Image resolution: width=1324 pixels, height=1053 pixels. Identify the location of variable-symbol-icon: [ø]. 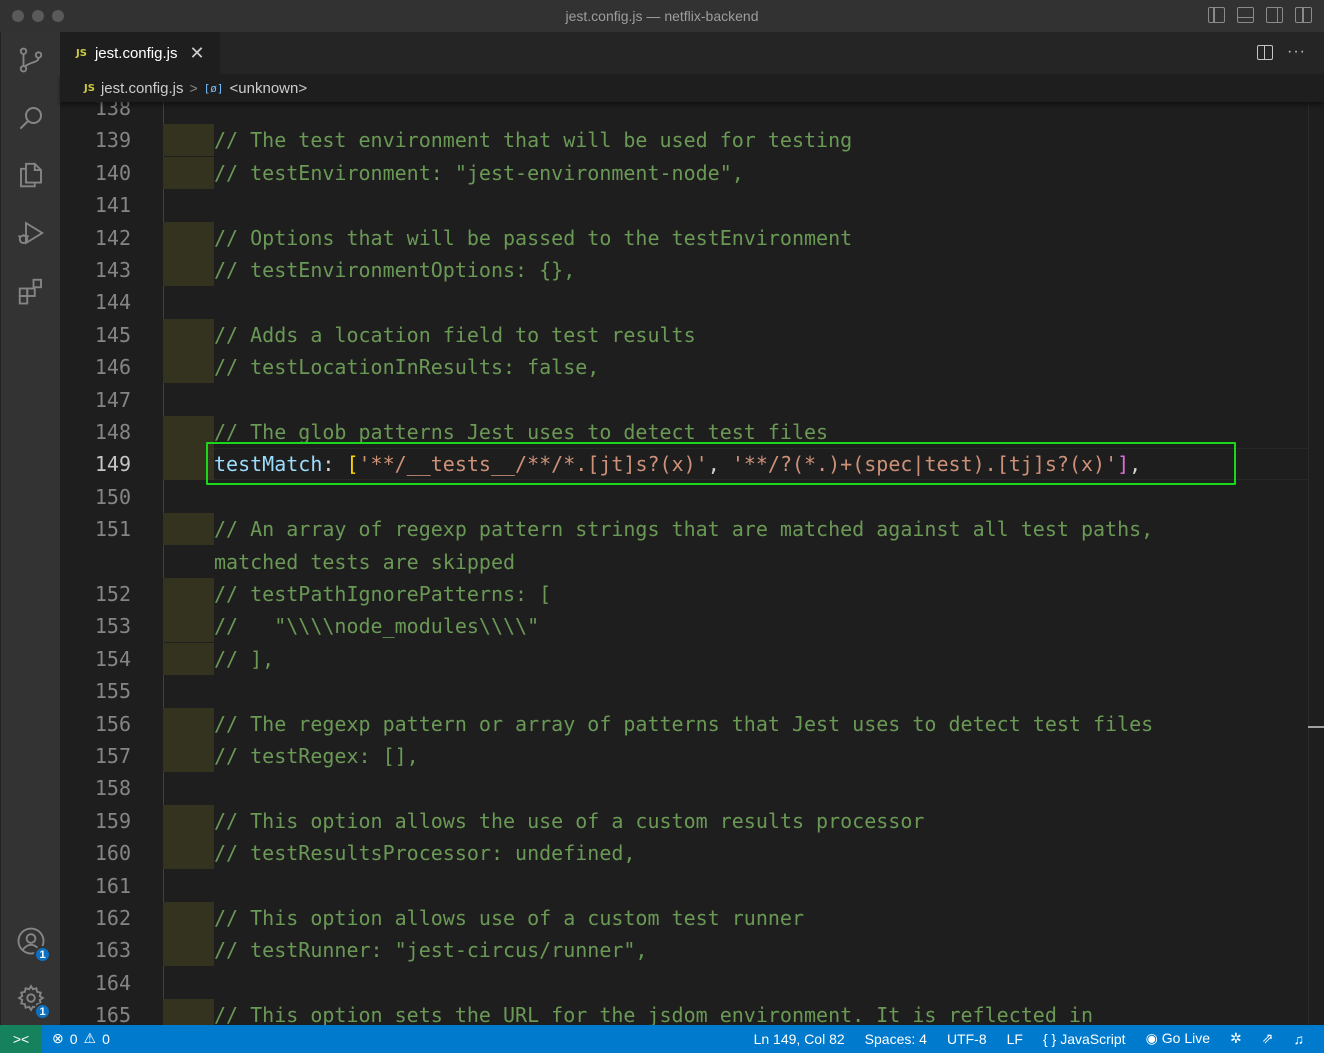
(213, 88).